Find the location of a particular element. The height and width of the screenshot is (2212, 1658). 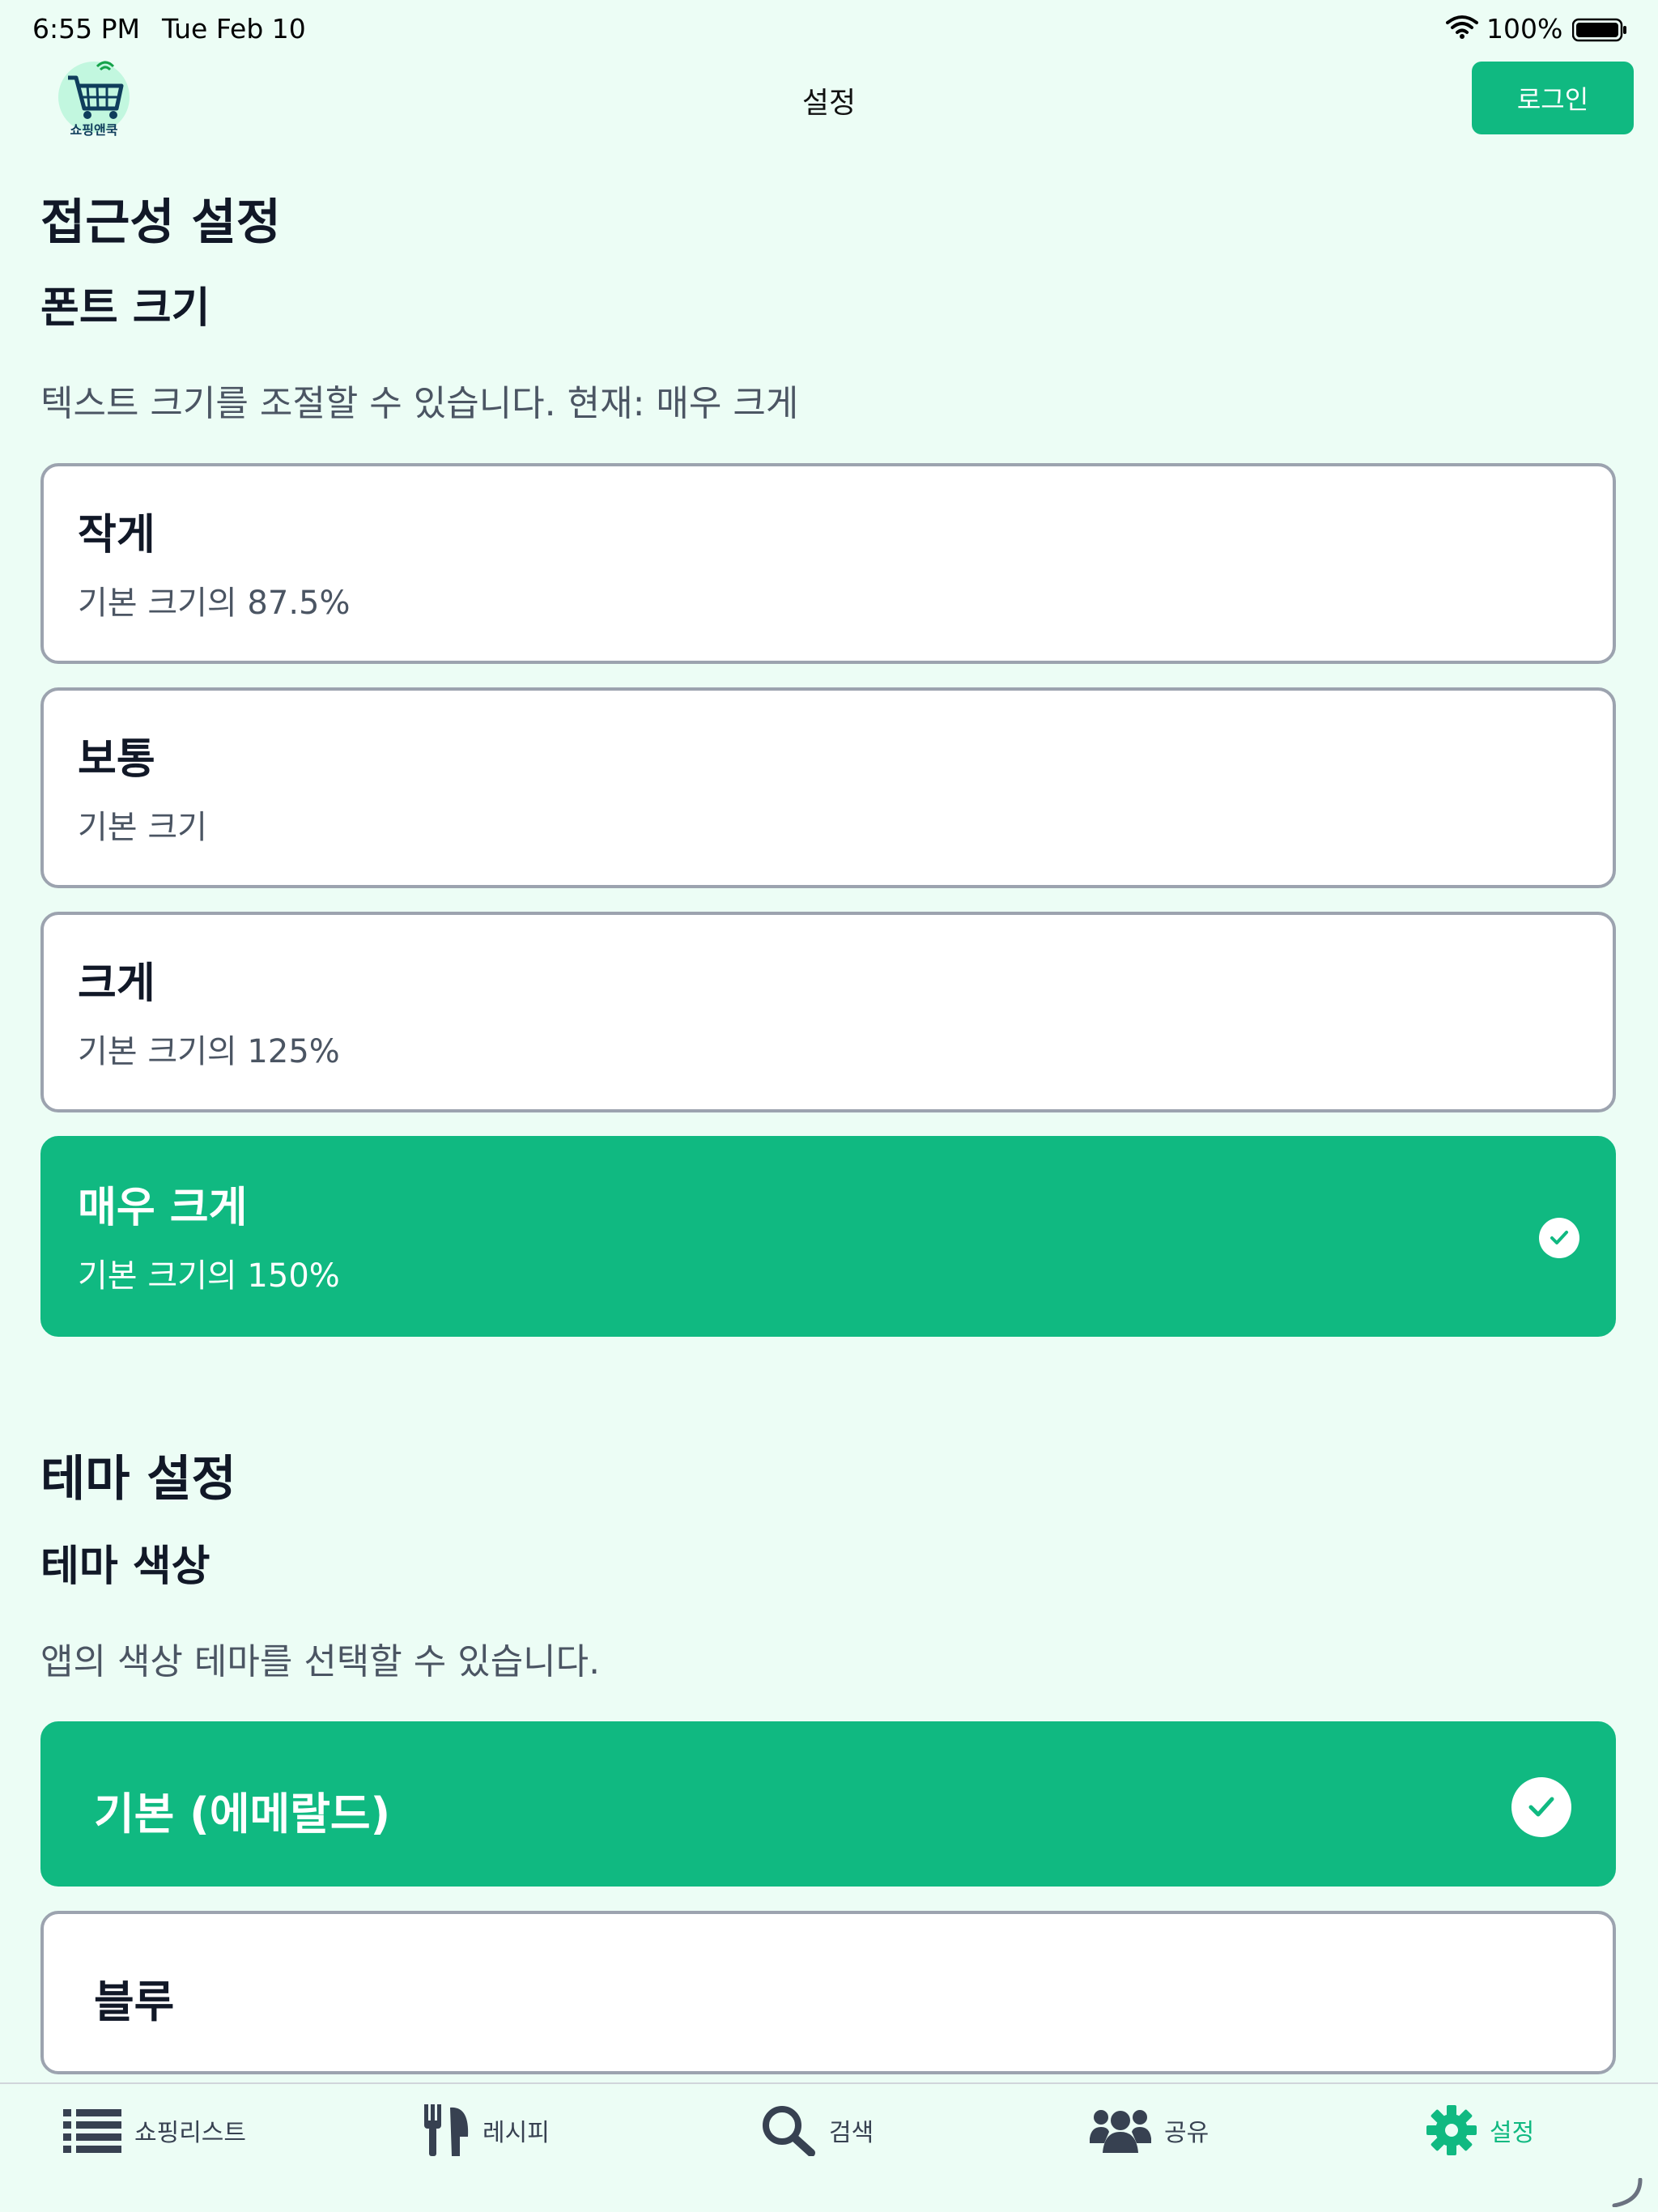

tab-search: 검색 is located at coordinates (817, 2131).